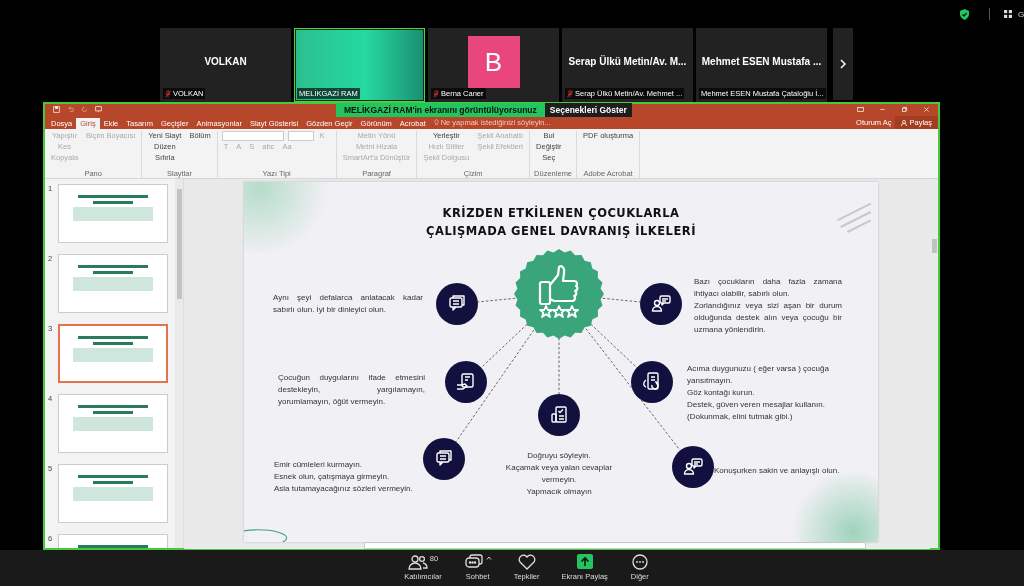 The height and width of the screenshot is (586, 1024). I want to click on slide-text: Kaçamak veya yalan cevaplar vermeyin., so click(559, 474).